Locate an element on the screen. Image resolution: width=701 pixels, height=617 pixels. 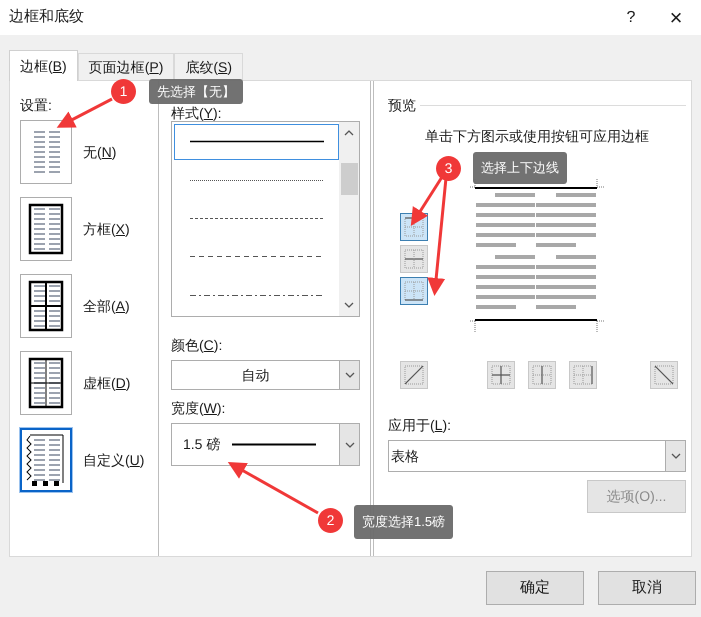
window-title: 边框和底纹 is located at coordinates (47, 17).